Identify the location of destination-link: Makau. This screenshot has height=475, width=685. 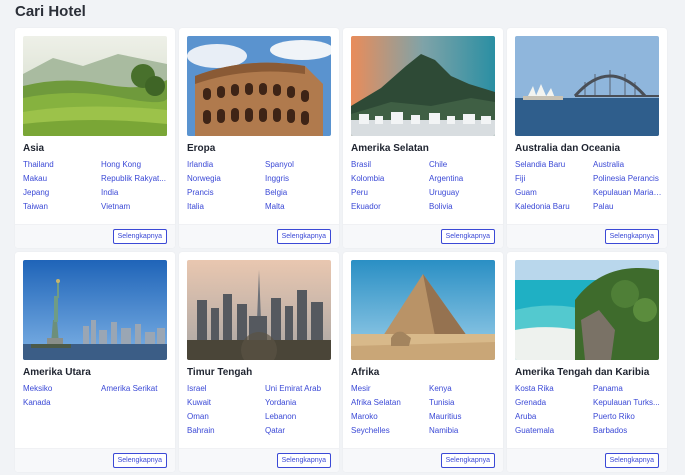
(58, 179).